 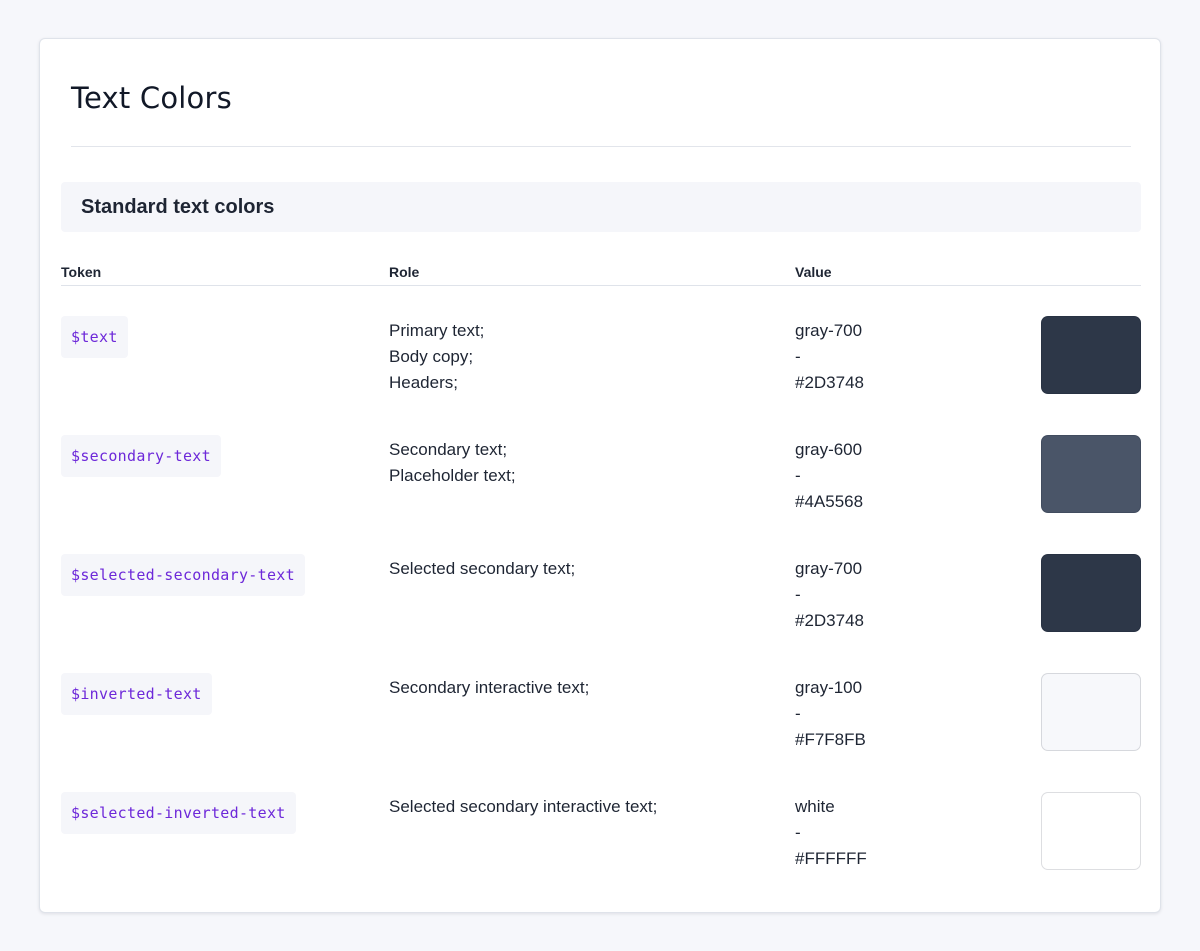 I want to click on page-title: Text Colors, so click(x=151, y=98).